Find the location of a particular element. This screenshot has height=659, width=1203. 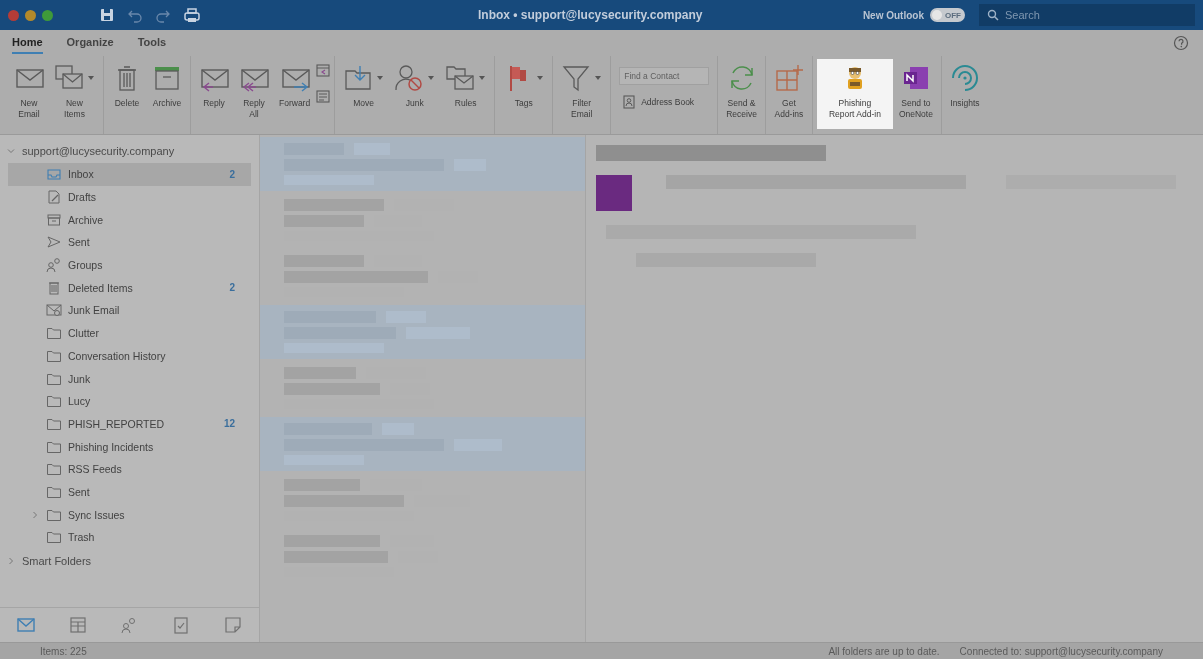

ribbon-tab: Organize is located at coordinates (90, 43).